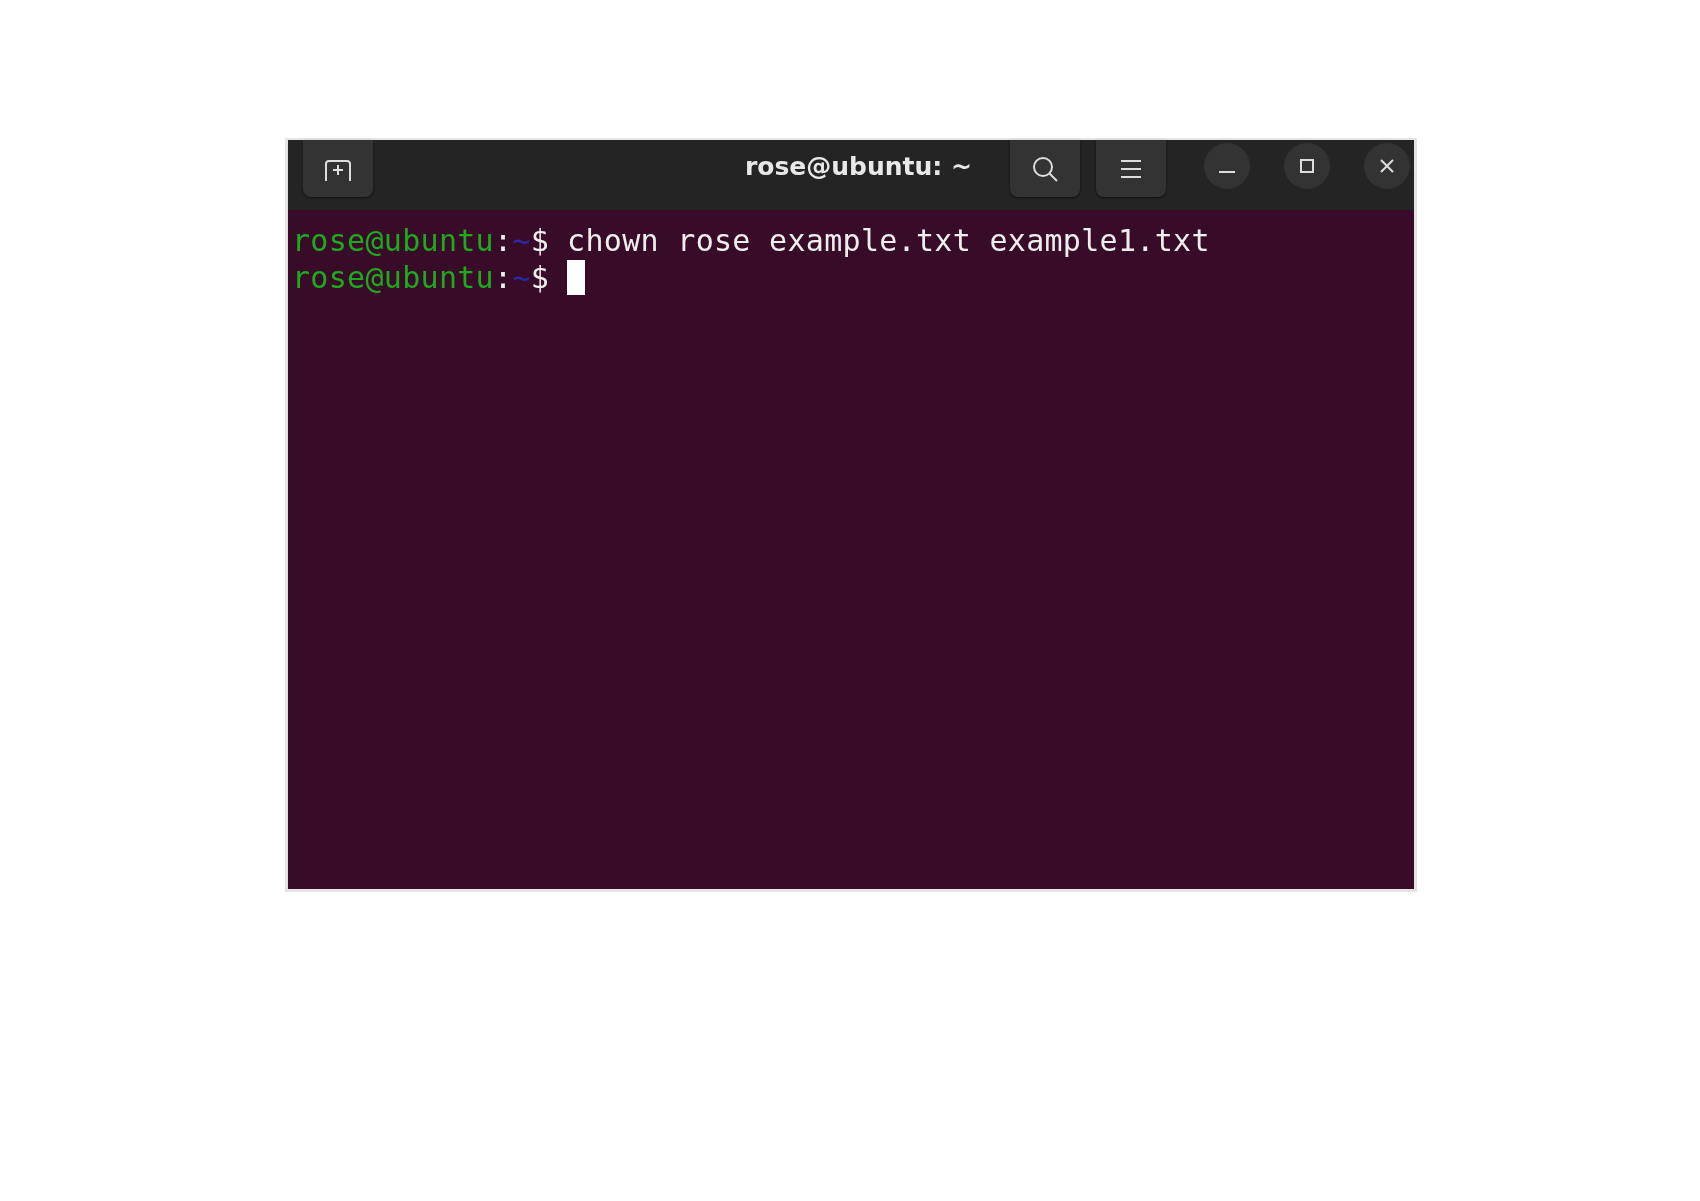  Describe the element at coordinates (338, 168) in the screenshot. I see `new-tab-button` at that location.